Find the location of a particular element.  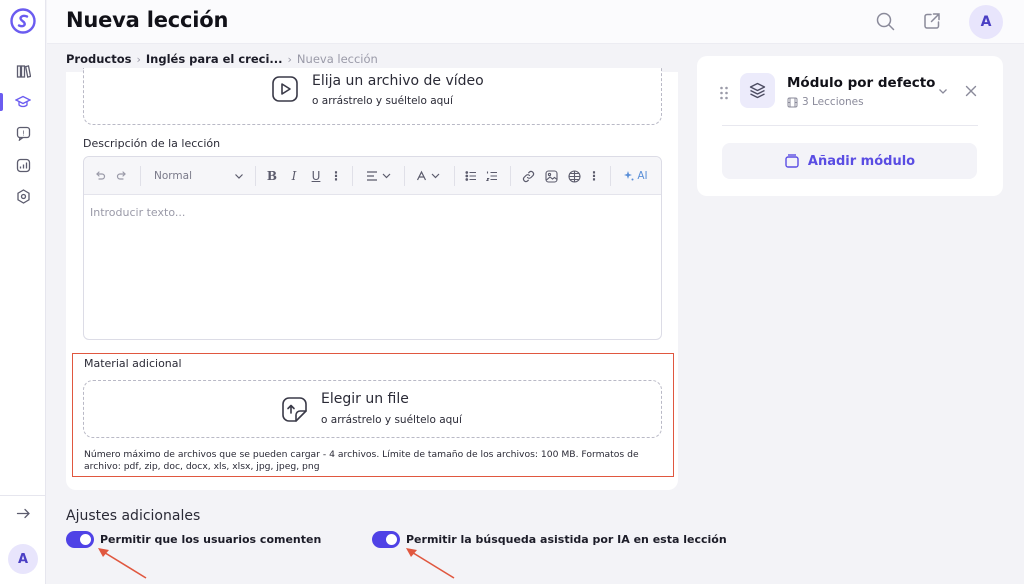

description-label: Descripción de la lección is located at coordinates (152, 143).